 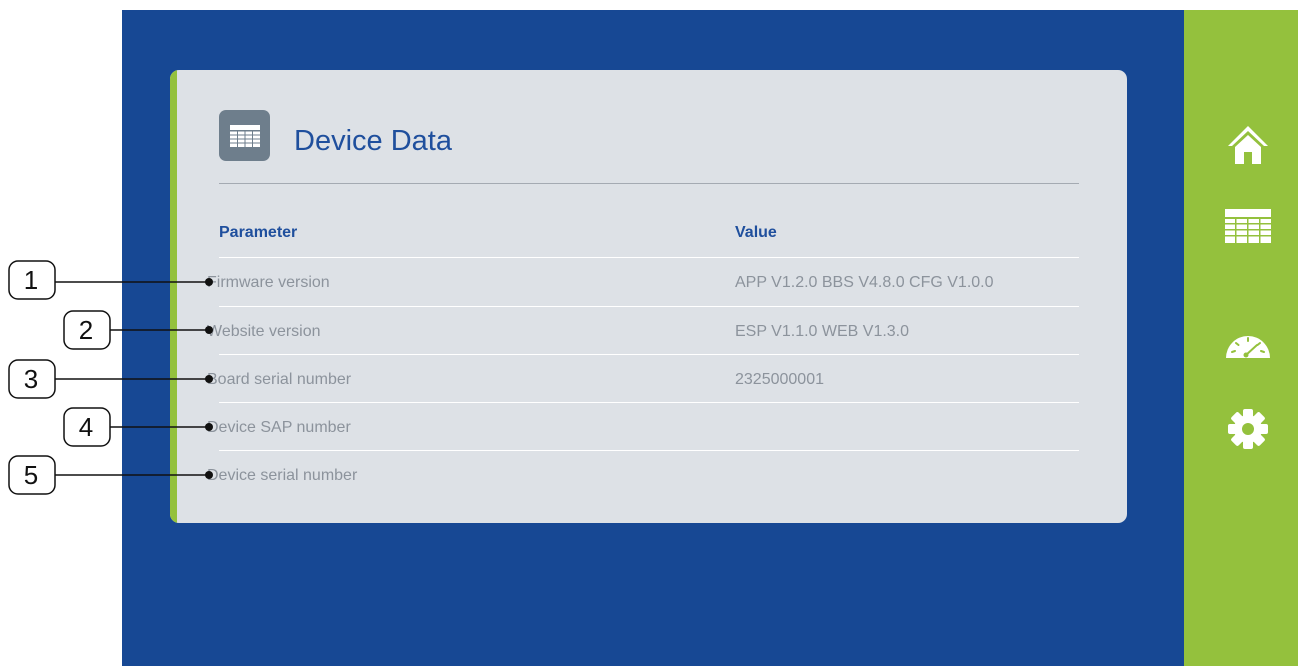 I want to click on nav-settings-button, so click(x=1248, y=429).